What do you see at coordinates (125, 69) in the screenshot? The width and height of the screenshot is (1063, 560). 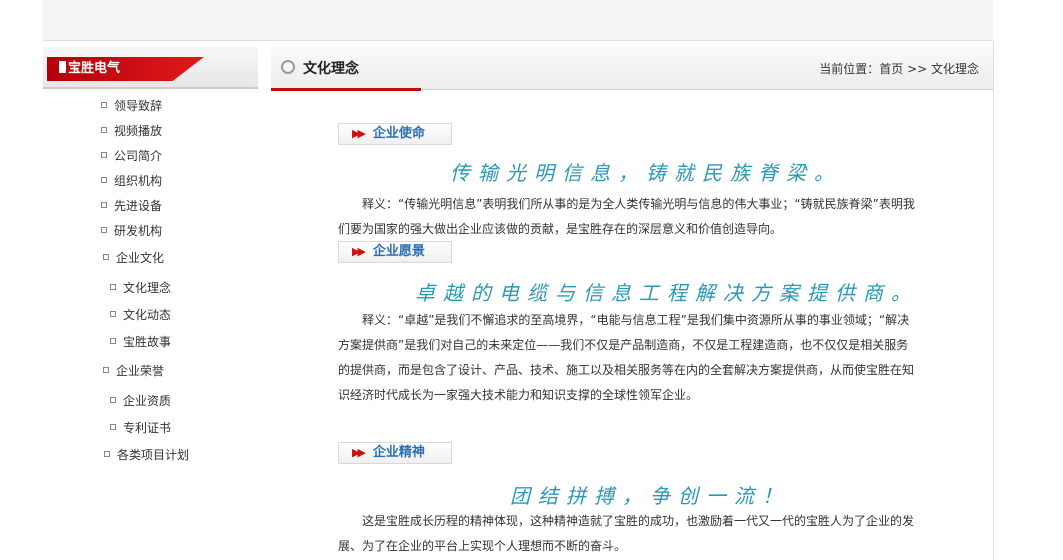 I see `sidebar-title: 宝胜电气` at bounding box center [125, 69].